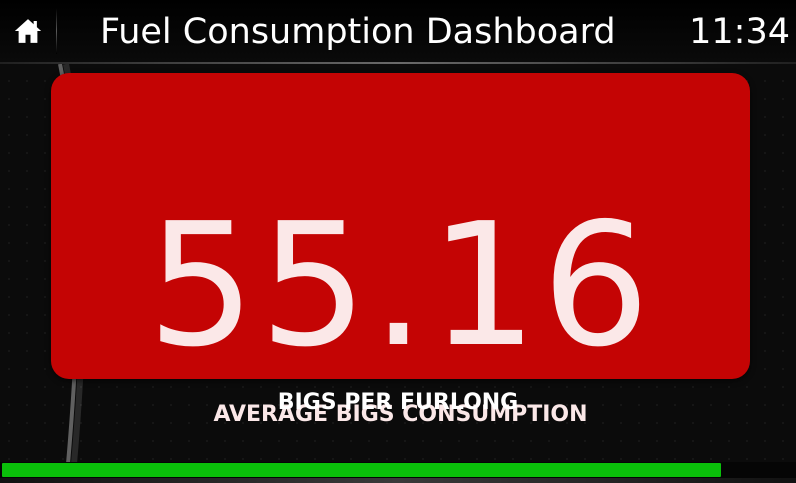  I want to click on header-bar: Fuel Consumption Dashboard 11:34, so click(398, 31).